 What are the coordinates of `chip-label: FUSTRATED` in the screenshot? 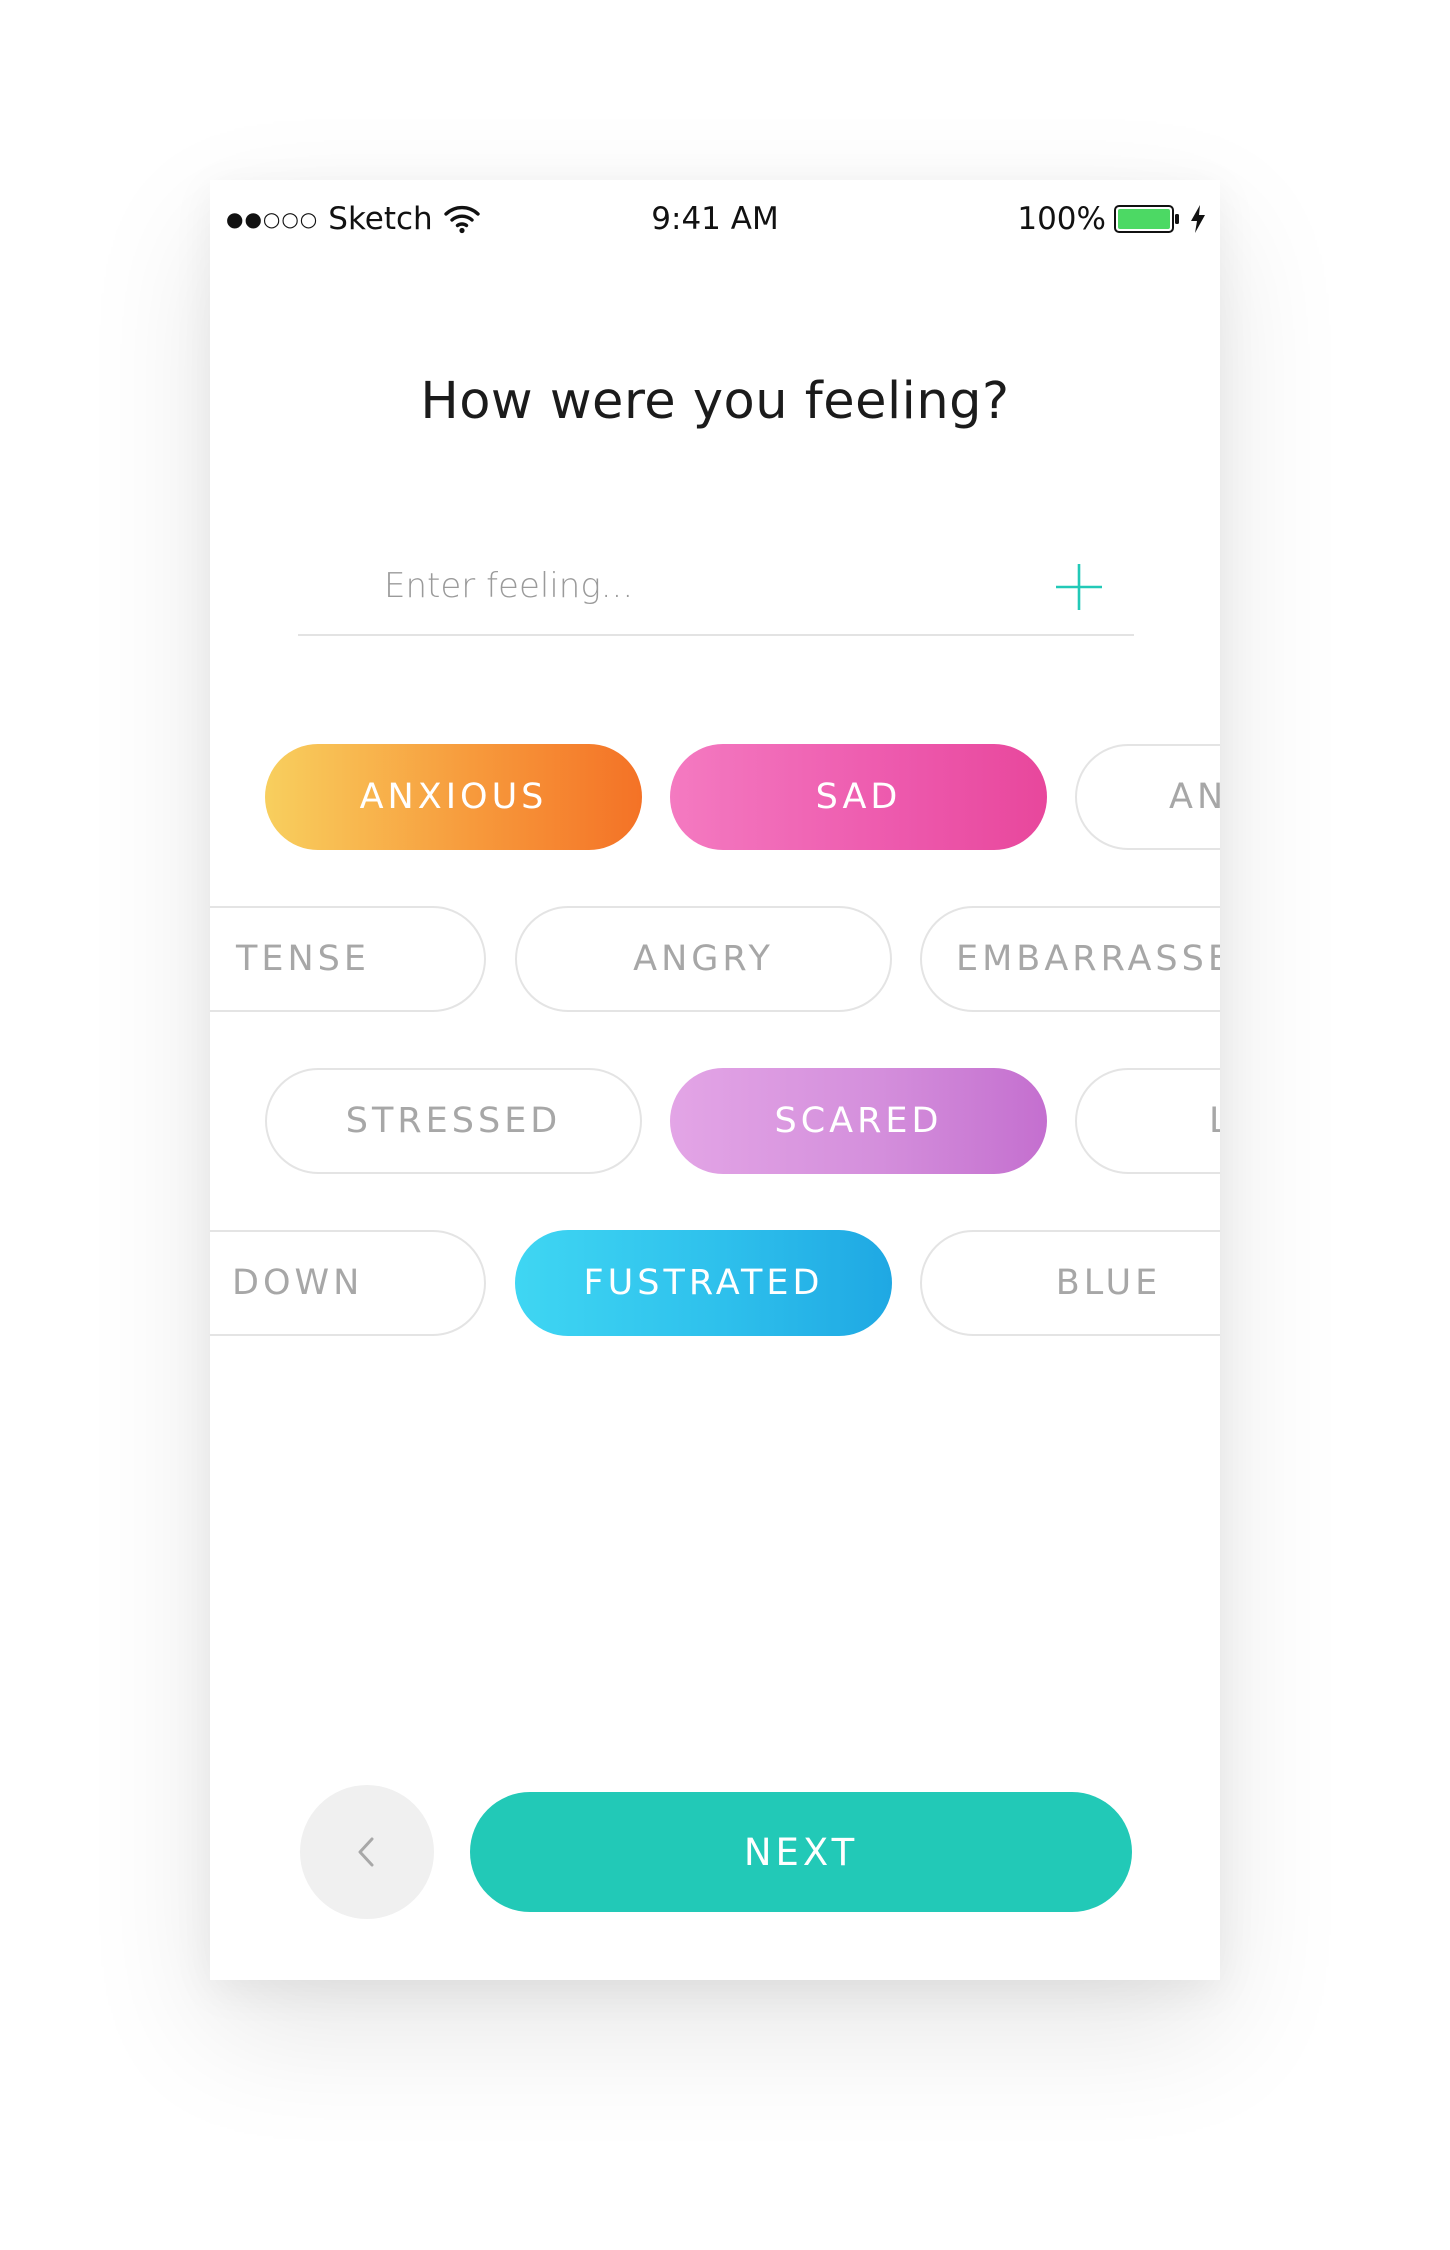 It's located at (703, 1283).